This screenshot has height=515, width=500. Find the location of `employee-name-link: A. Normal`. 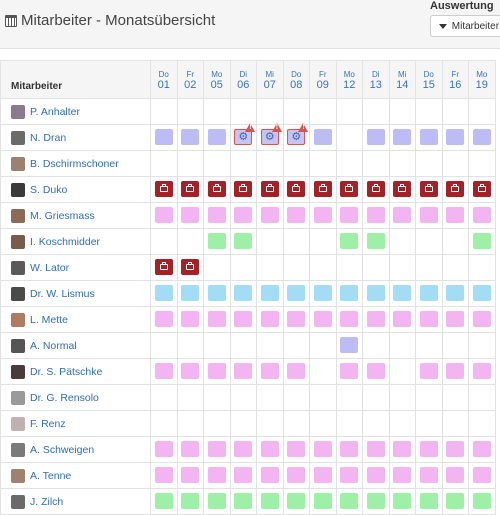

employee-name-link: A. Normal is located at coordinates (53, 345).